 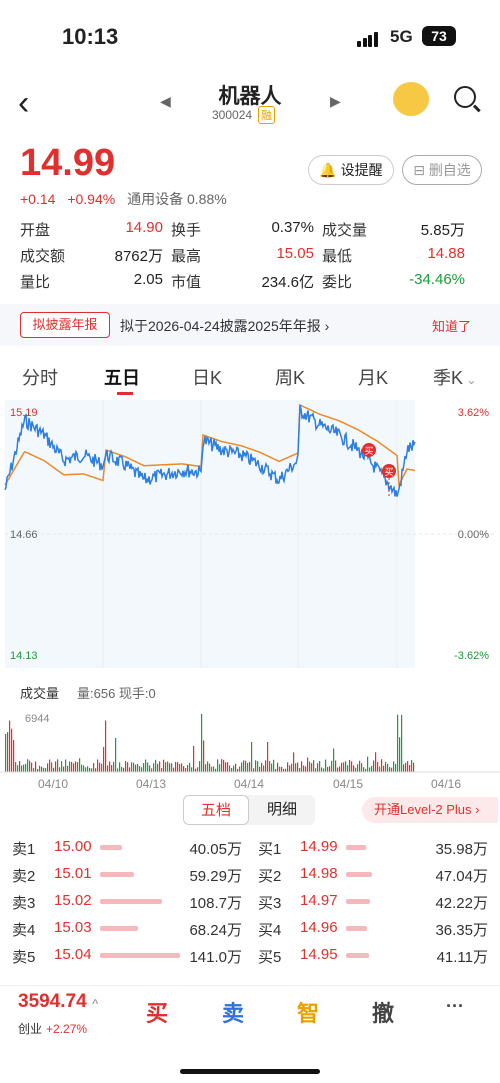 I want to click on smart-button: 智, so click(x=308, y=1012).